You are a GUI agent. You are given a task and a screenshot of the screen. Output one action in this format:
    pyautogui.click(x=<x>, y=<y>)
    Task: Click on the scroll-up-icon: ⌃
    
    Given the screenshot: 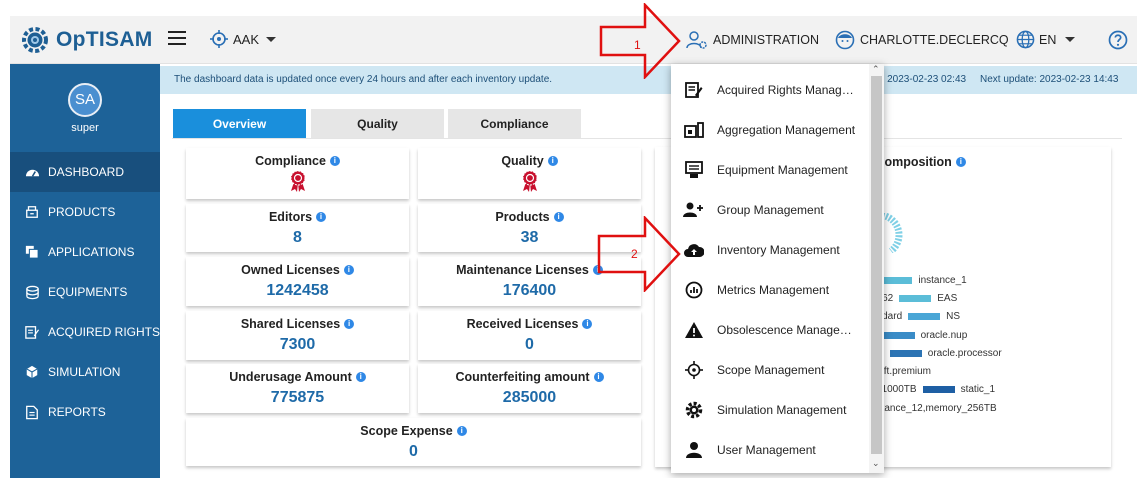 What is the action you would take?
    pyautogui.click(x=876, y=69)
    